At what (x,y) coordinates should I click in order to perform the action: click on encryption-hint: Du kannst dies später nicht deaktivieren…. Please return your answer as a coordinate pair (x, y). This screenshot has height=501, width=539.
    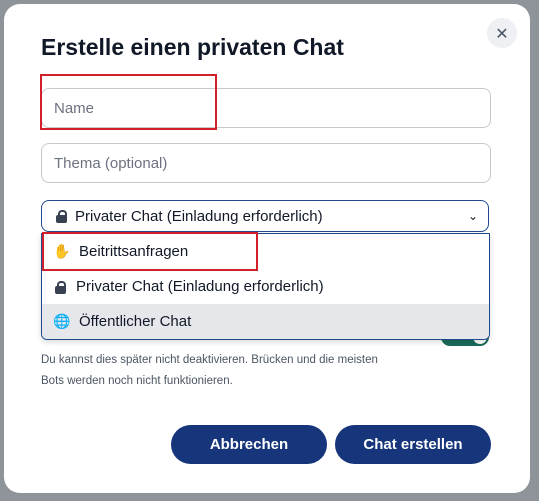
    Looking at the image, I should click on (209, 370).